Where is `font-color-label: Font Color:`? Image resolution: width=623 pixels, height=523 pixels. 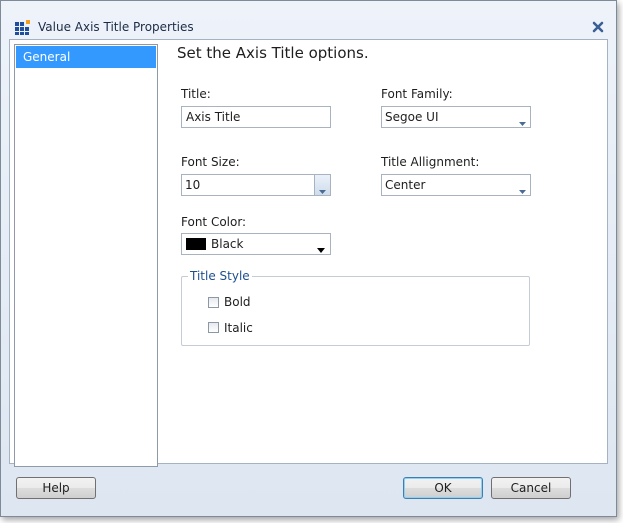 font-color-label: Font Color: is located at coordinates (214, 222).